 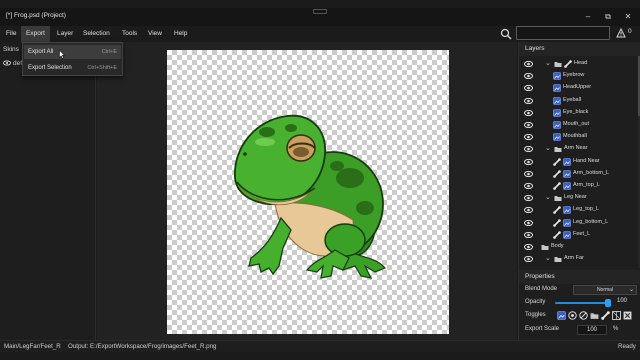 What do you see at coordinates (72, 52) in the screenshot?
I see `export-all-item: Export All Ctrl+E` at bounding box center [72, 52].